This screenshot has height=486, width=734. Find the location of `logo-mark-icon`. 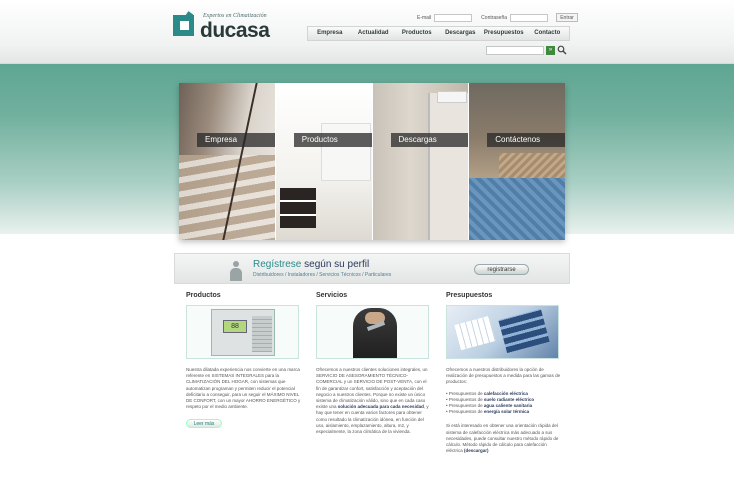

logo-mark-icon is located at coordinates (183, 25).